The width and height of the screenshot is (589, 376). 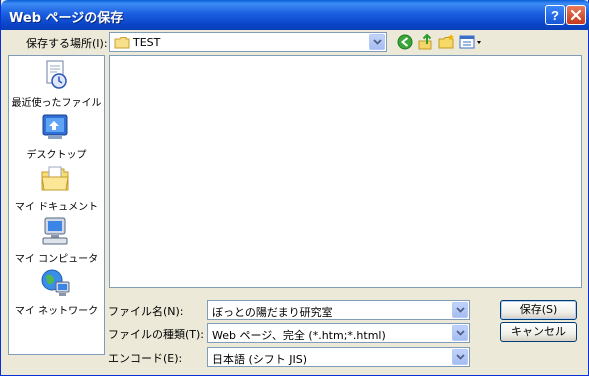 I want to click on place-desktop: デスクトップ, so click(x=56, y=137).